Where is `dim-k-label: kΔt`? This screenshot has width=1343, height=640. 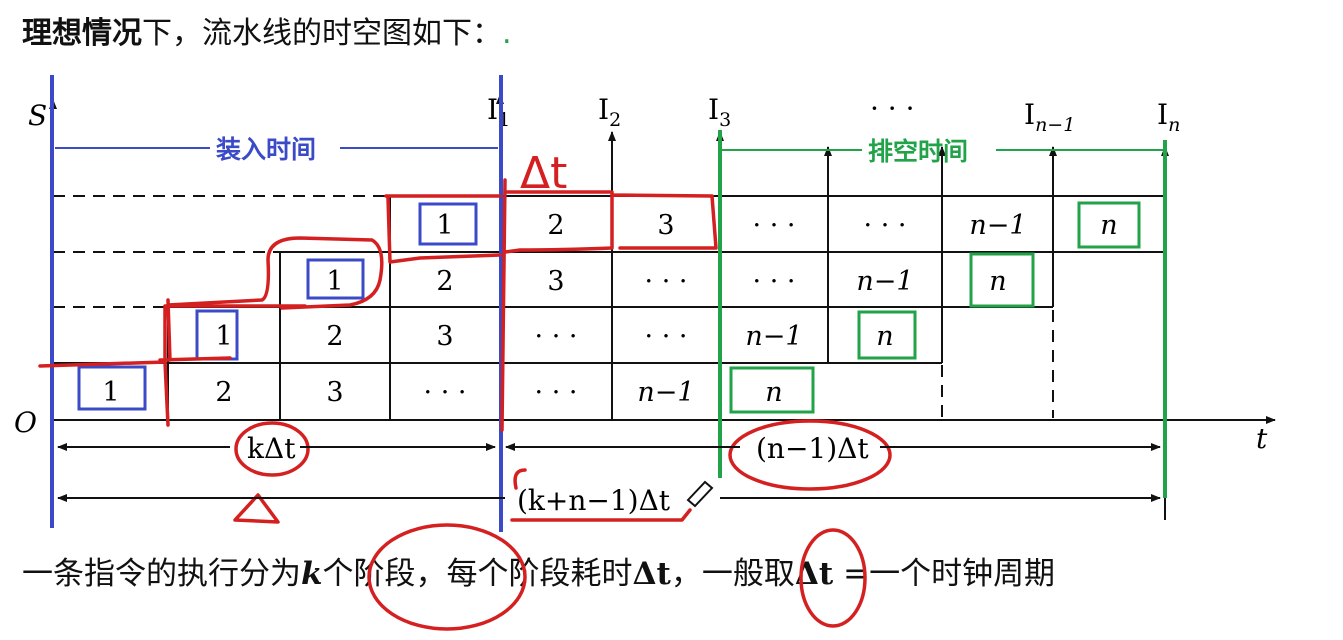
dim-k-label: kΔt is located at coordinates (271, 448).